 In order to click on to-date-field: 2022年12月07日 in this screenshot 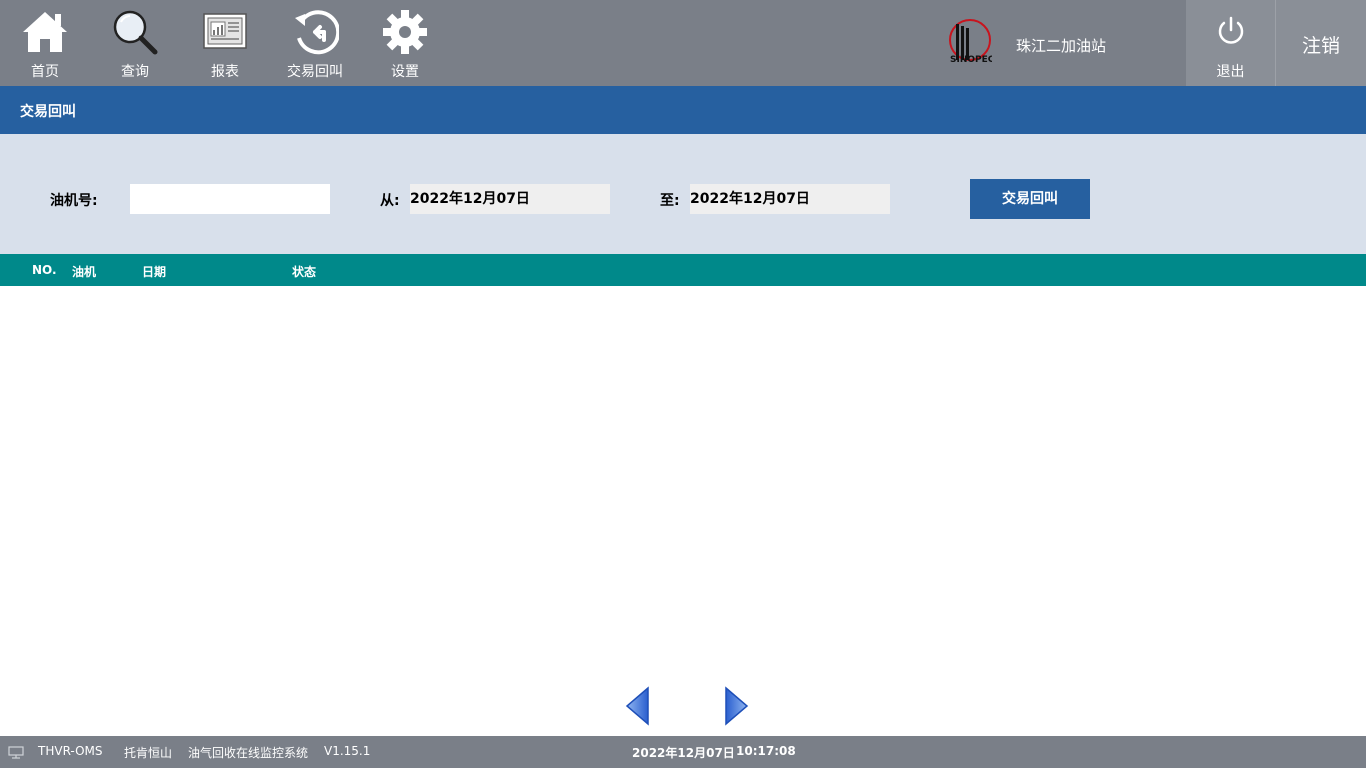, I will do `click(790, 199)`.